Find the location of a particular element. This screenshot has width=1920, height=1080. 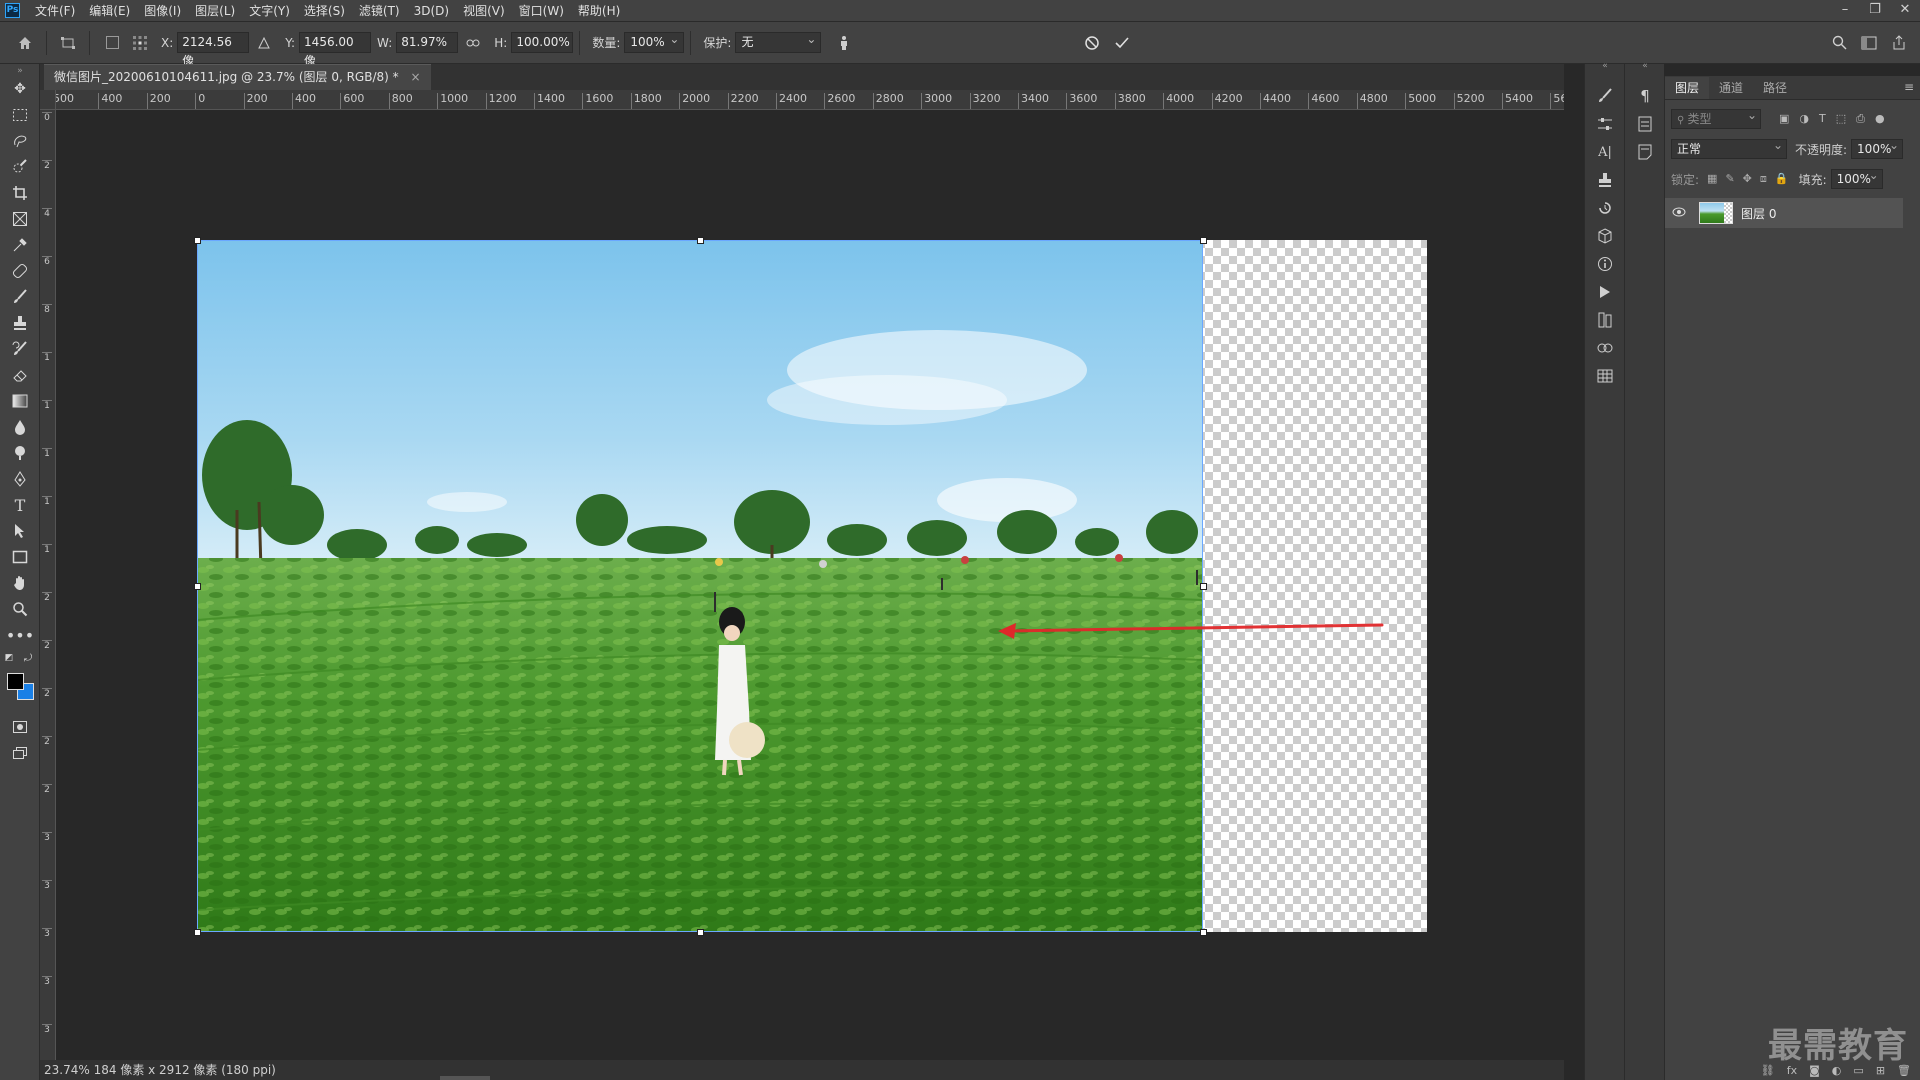

close-tab-icon: × is located at coordinates (415, 77).